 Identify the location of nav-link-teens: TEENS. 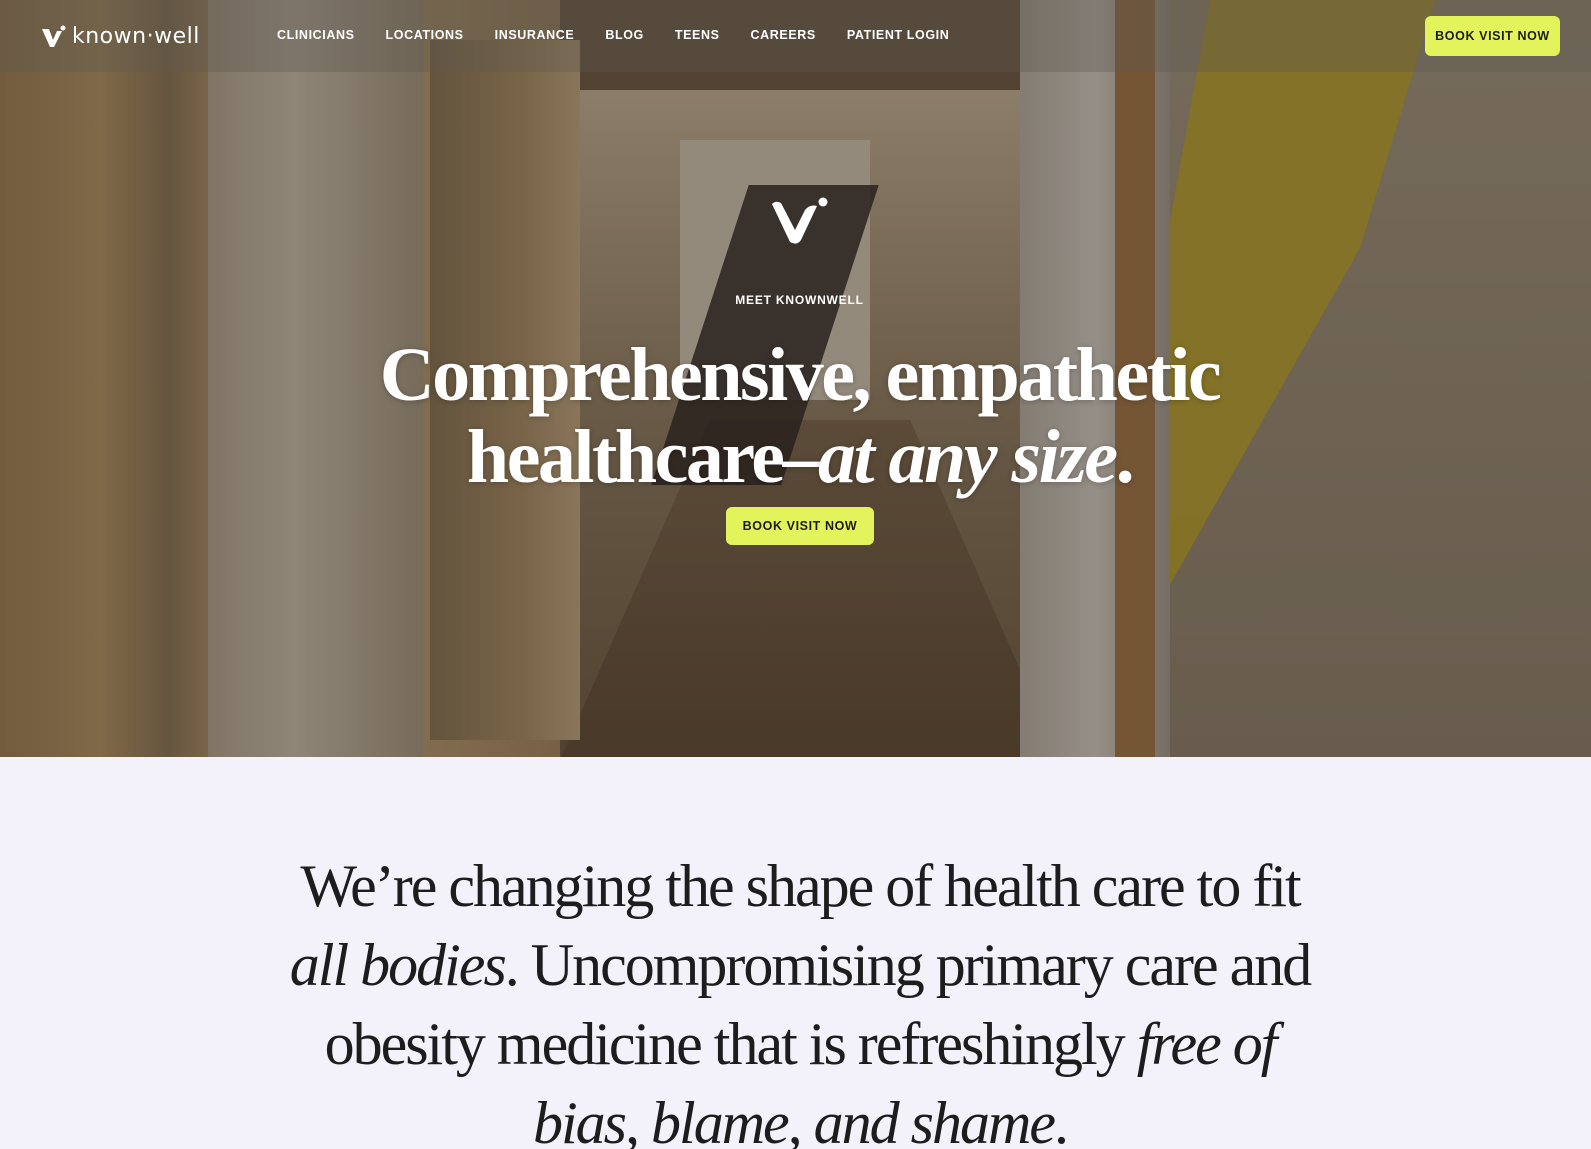
(697, 35).